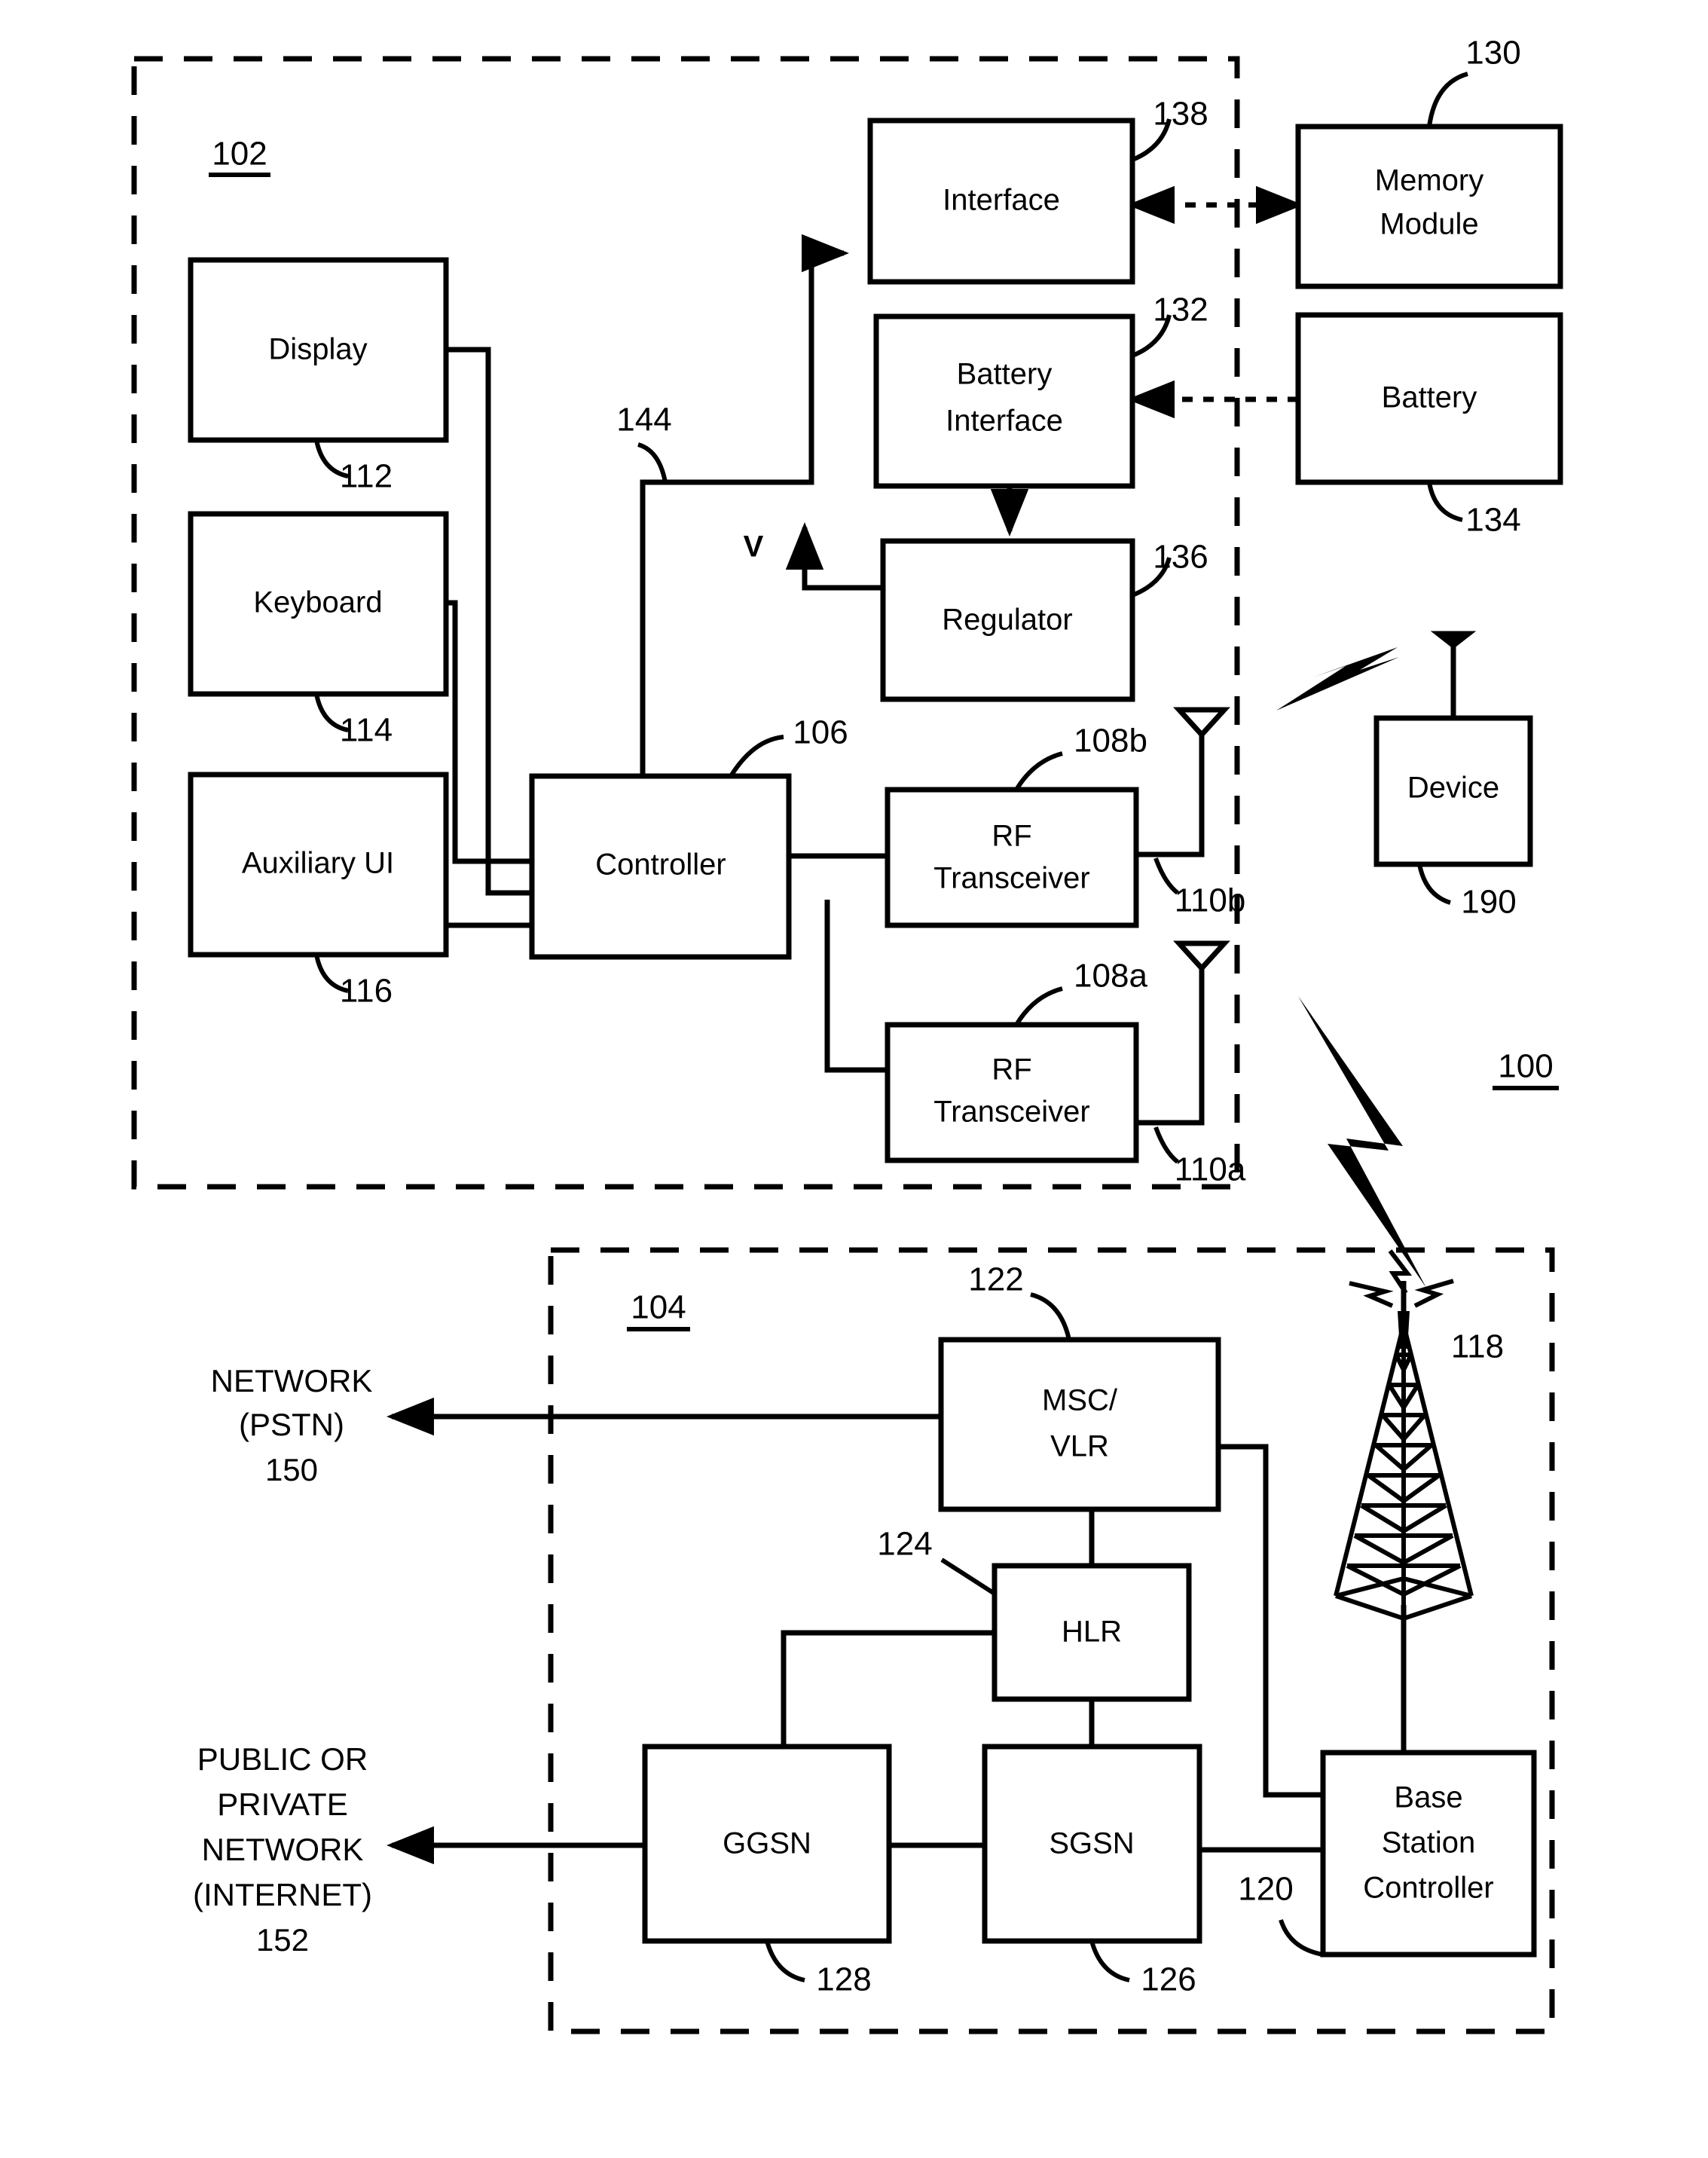 The image size is (1708, 2158). Describe the element at coordinates (1428, 1889) in the screenshot. I see `block-label-bsc-line3: Controller` at that location.